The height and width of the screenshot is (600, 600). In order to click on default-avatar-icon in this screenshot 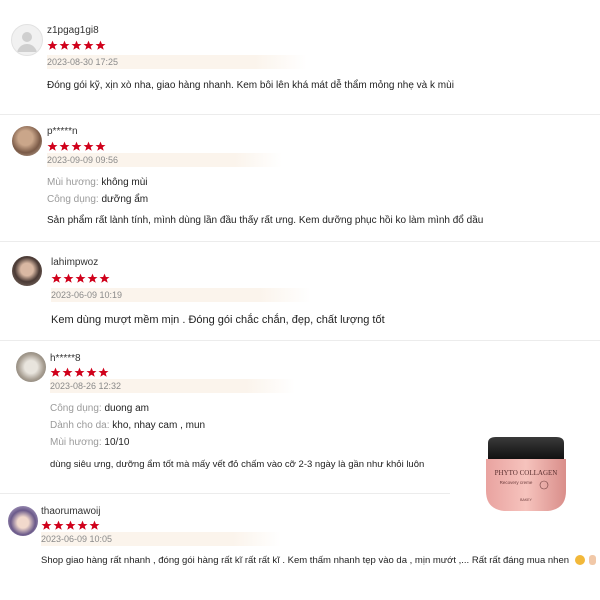, I will do `click(27, 40)`.